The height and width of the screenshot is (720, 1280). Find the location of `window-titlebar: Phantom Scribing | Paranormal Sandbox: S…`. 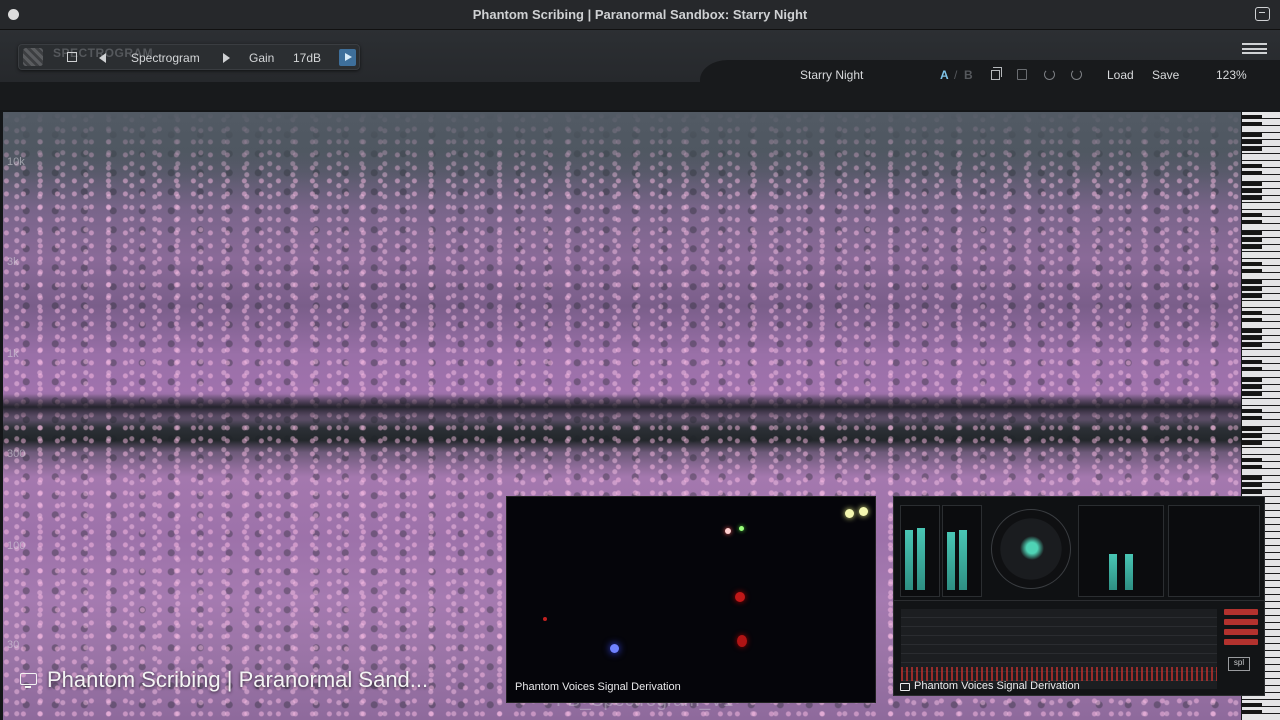

window-titlebar: Phantom Scribing | Paranormal Sandbox: S… is located at coordinates (640, 15).